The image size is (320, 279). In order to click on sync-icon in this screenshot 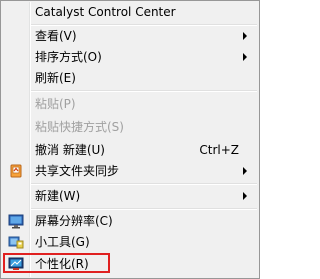, I will do `click(16, 171)`.